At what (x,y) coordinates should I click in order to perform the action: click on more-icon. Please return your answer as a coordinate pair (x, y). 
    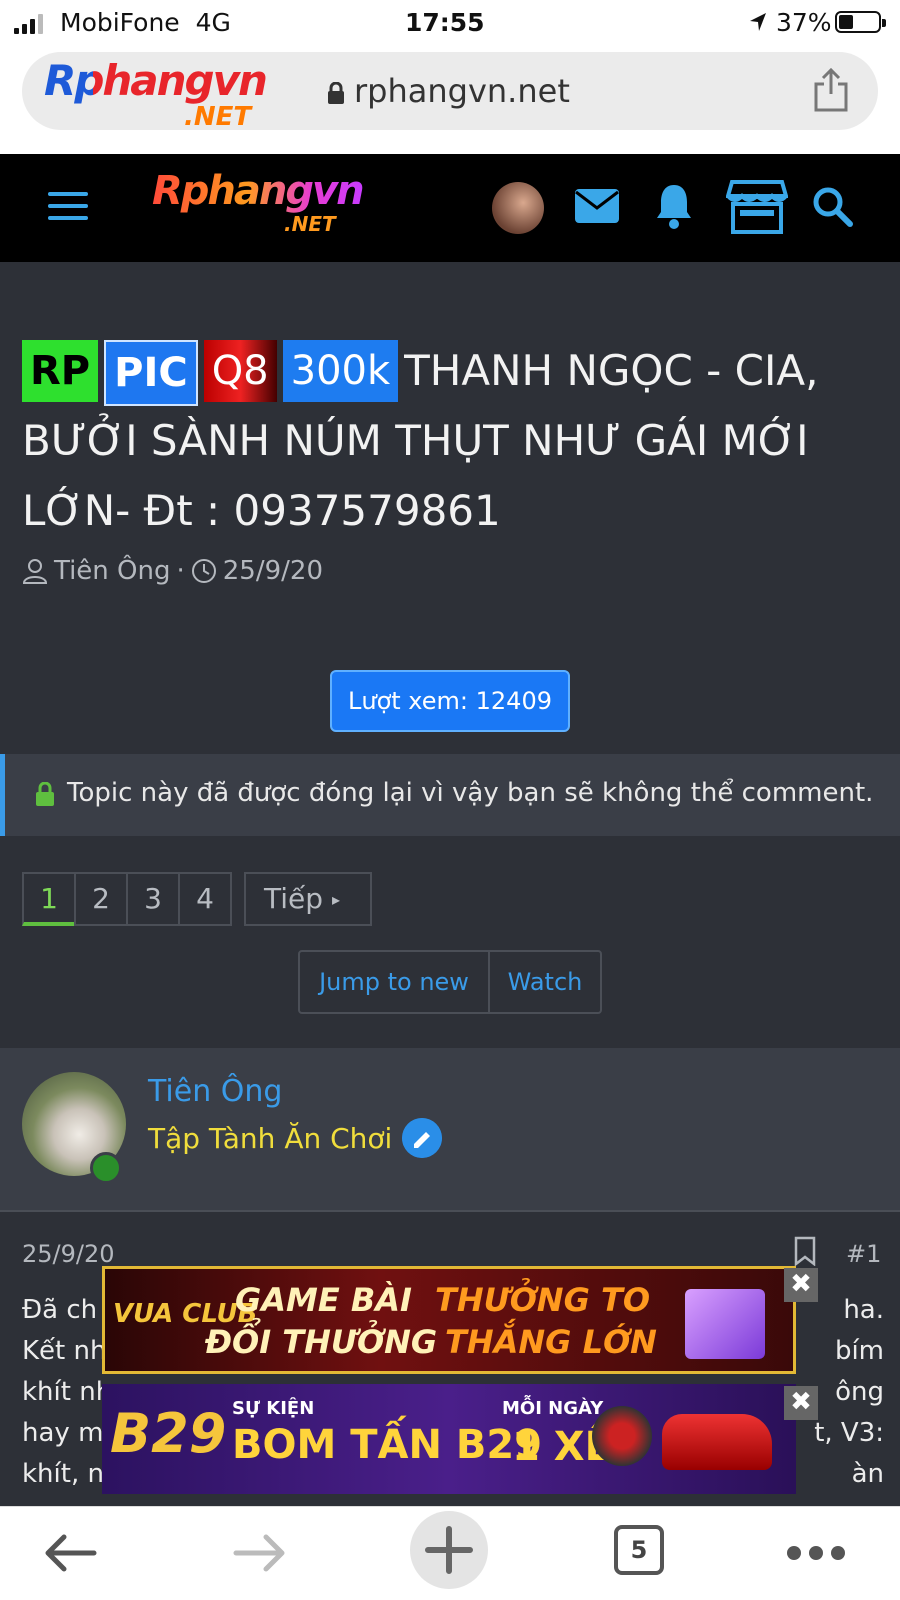
    Looking at the image, I should click on (816, 1553).